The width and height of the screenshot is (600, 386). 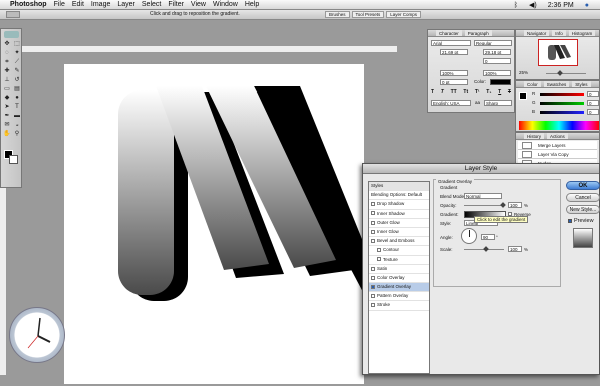 I want to click on background-color-swatch, so click(x=13, y=159).